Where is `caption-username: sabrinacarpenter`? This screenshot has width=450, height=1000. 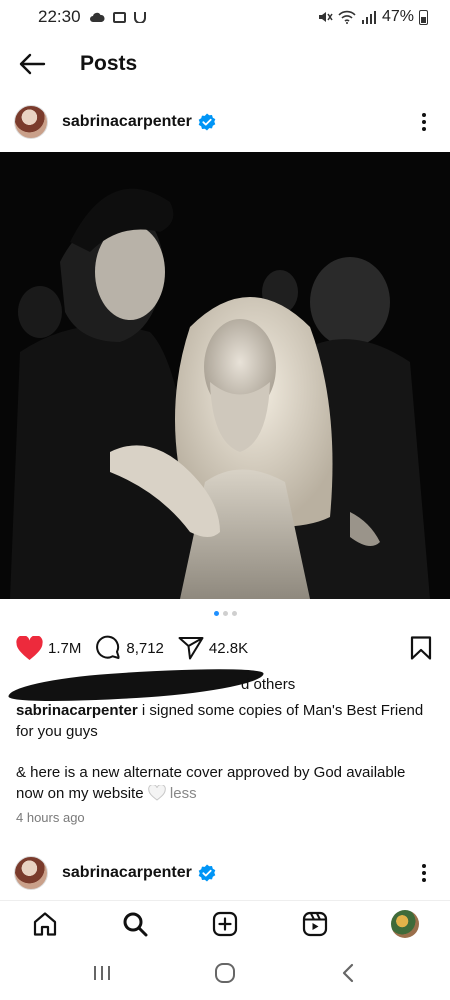
caption-username: sabrinacarpenter is located at coordinates (77, 710).